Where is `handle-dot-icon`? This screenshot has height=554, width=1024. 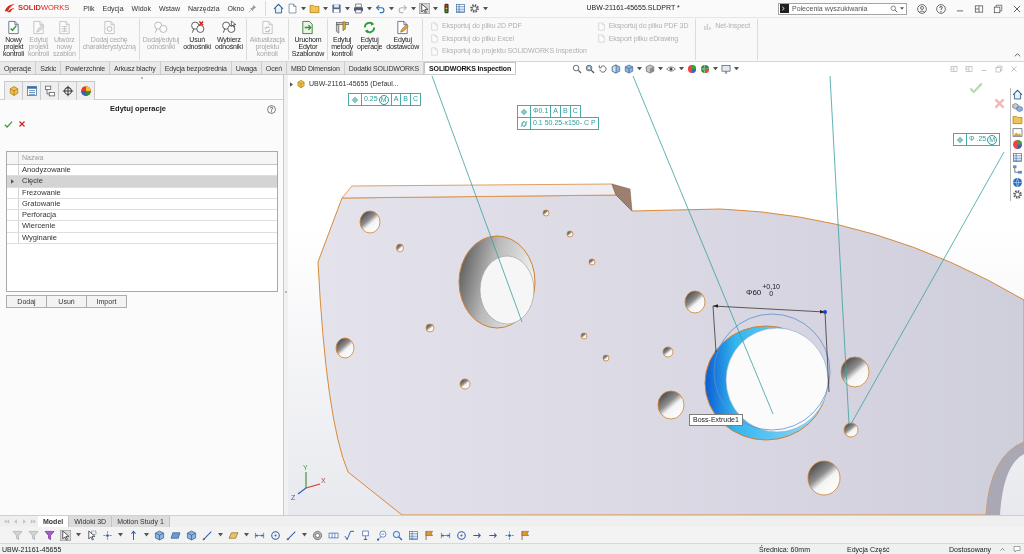
handle-dot-icon is located at coordinates (825, 312).